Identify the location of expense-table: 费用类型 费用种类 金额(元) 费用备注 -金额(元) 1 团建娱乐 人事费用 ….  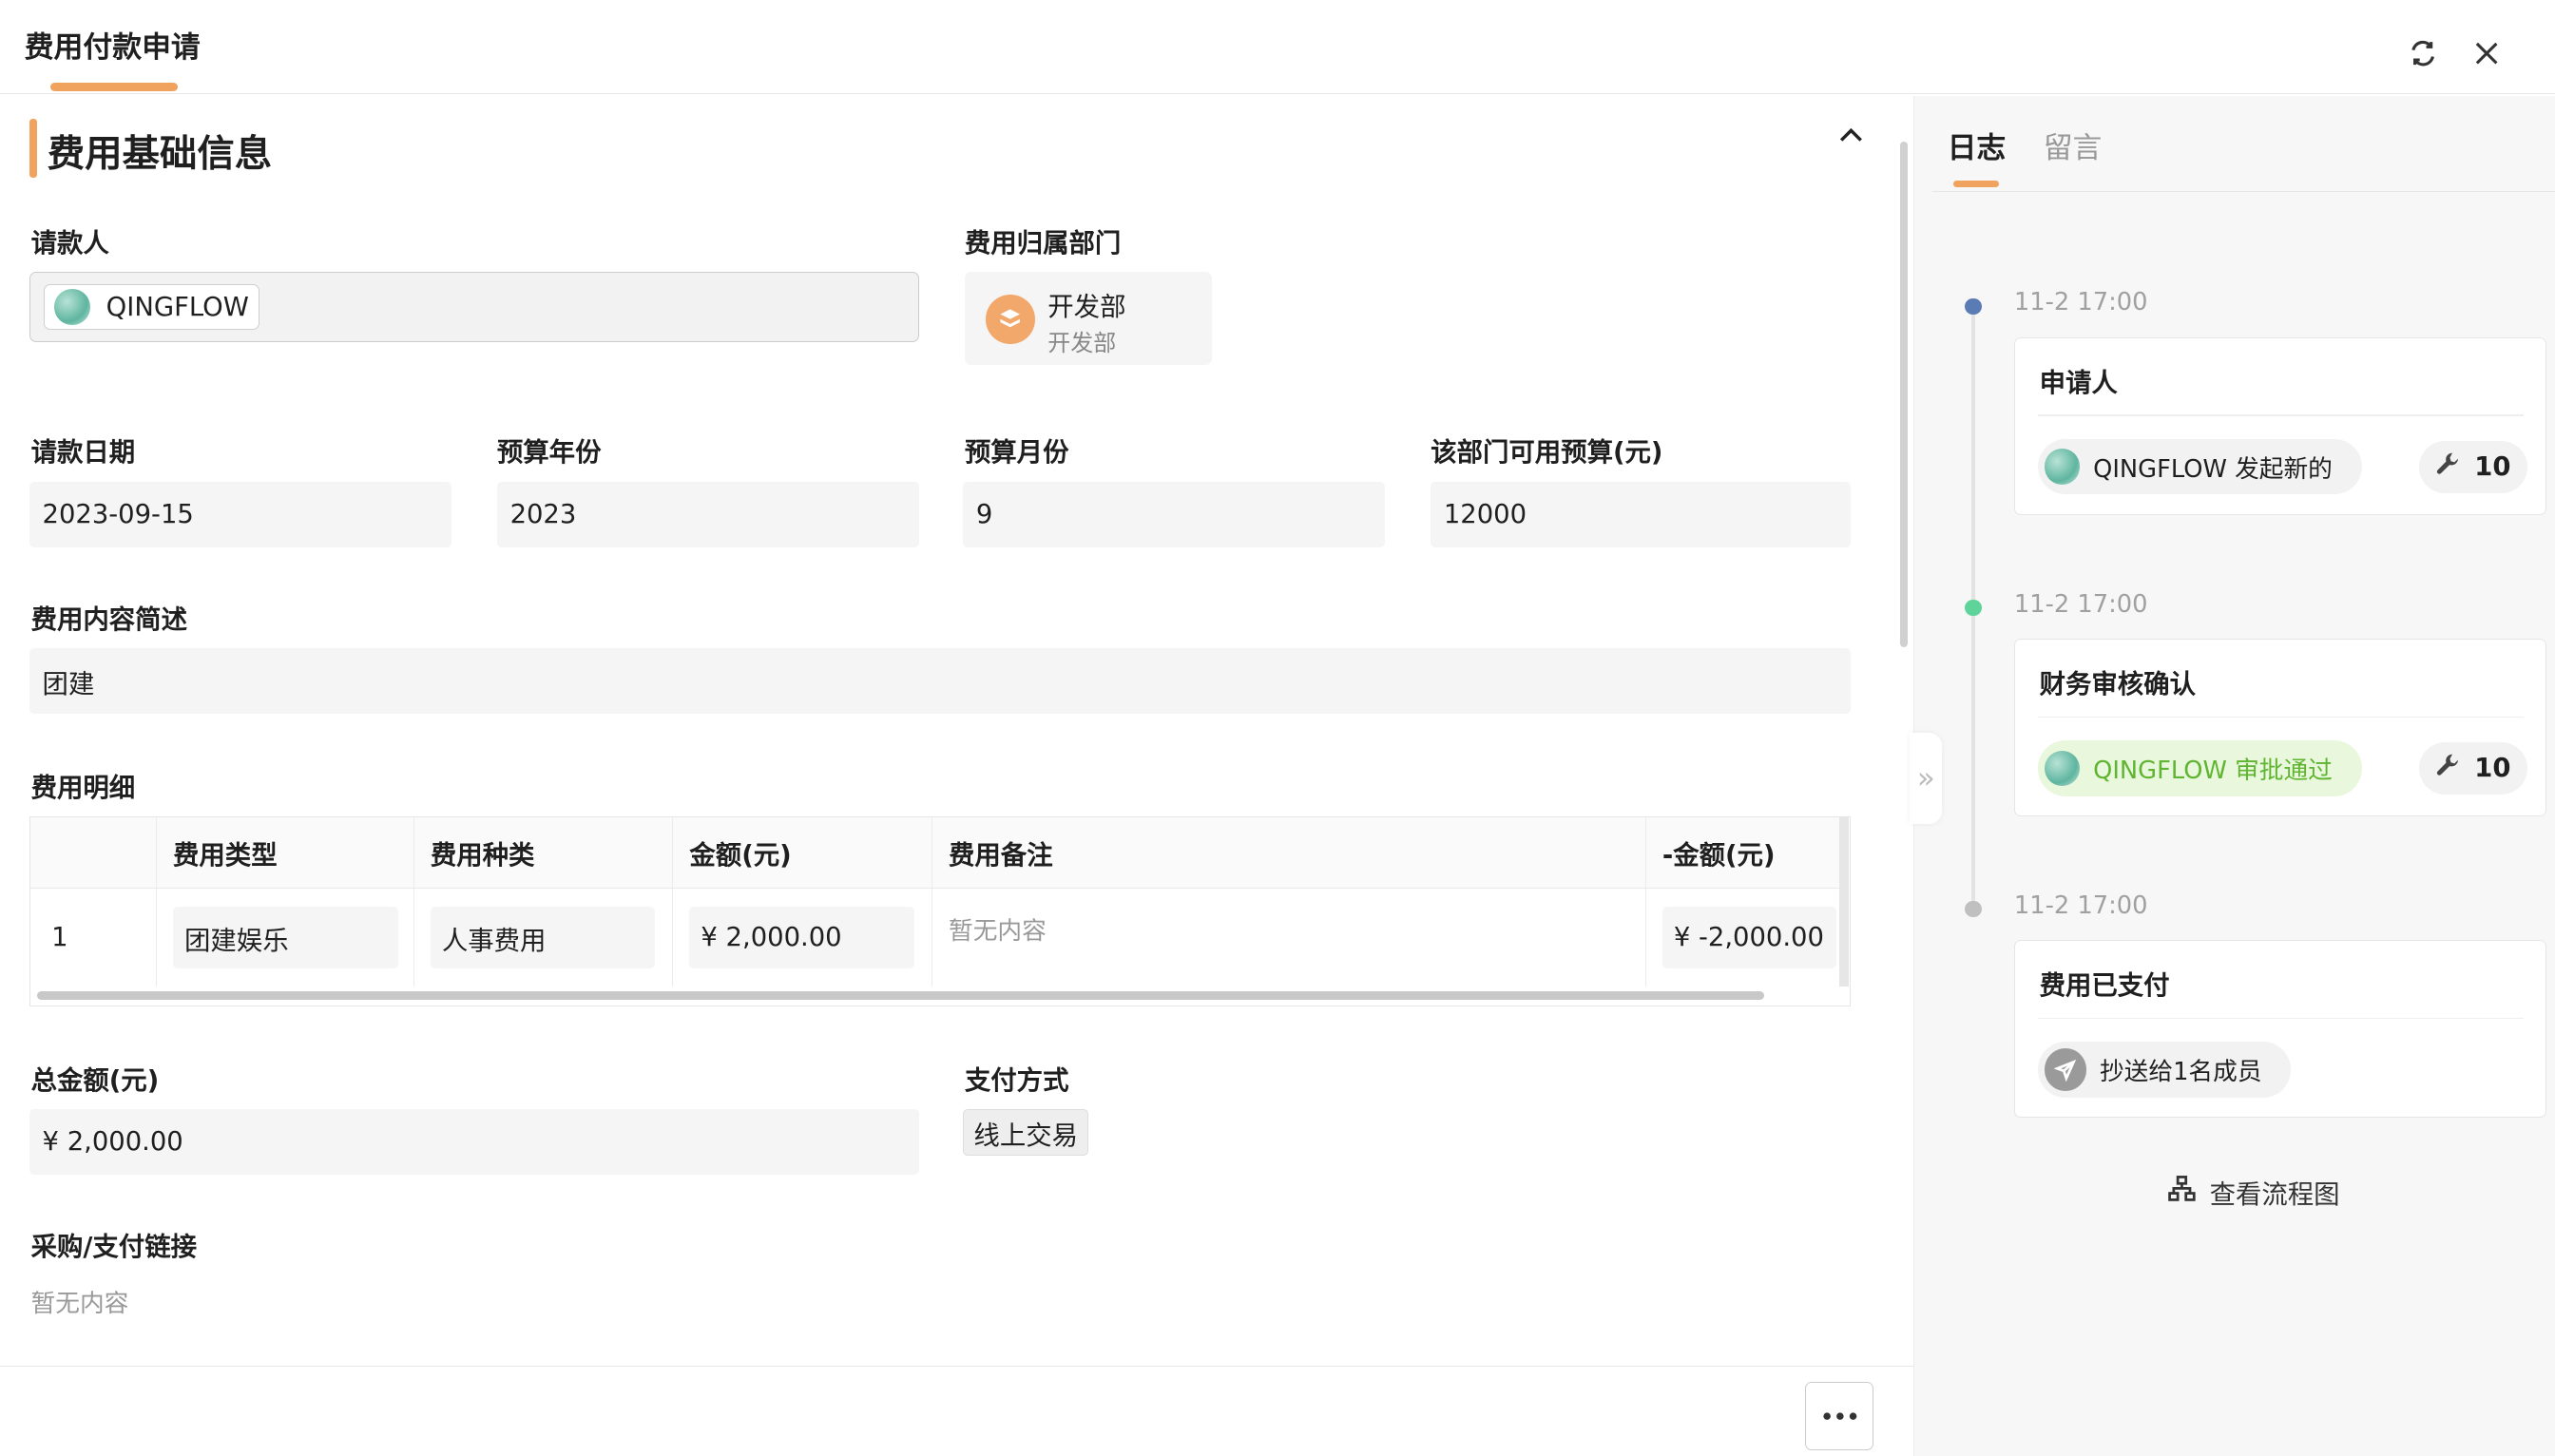
(940, 911).